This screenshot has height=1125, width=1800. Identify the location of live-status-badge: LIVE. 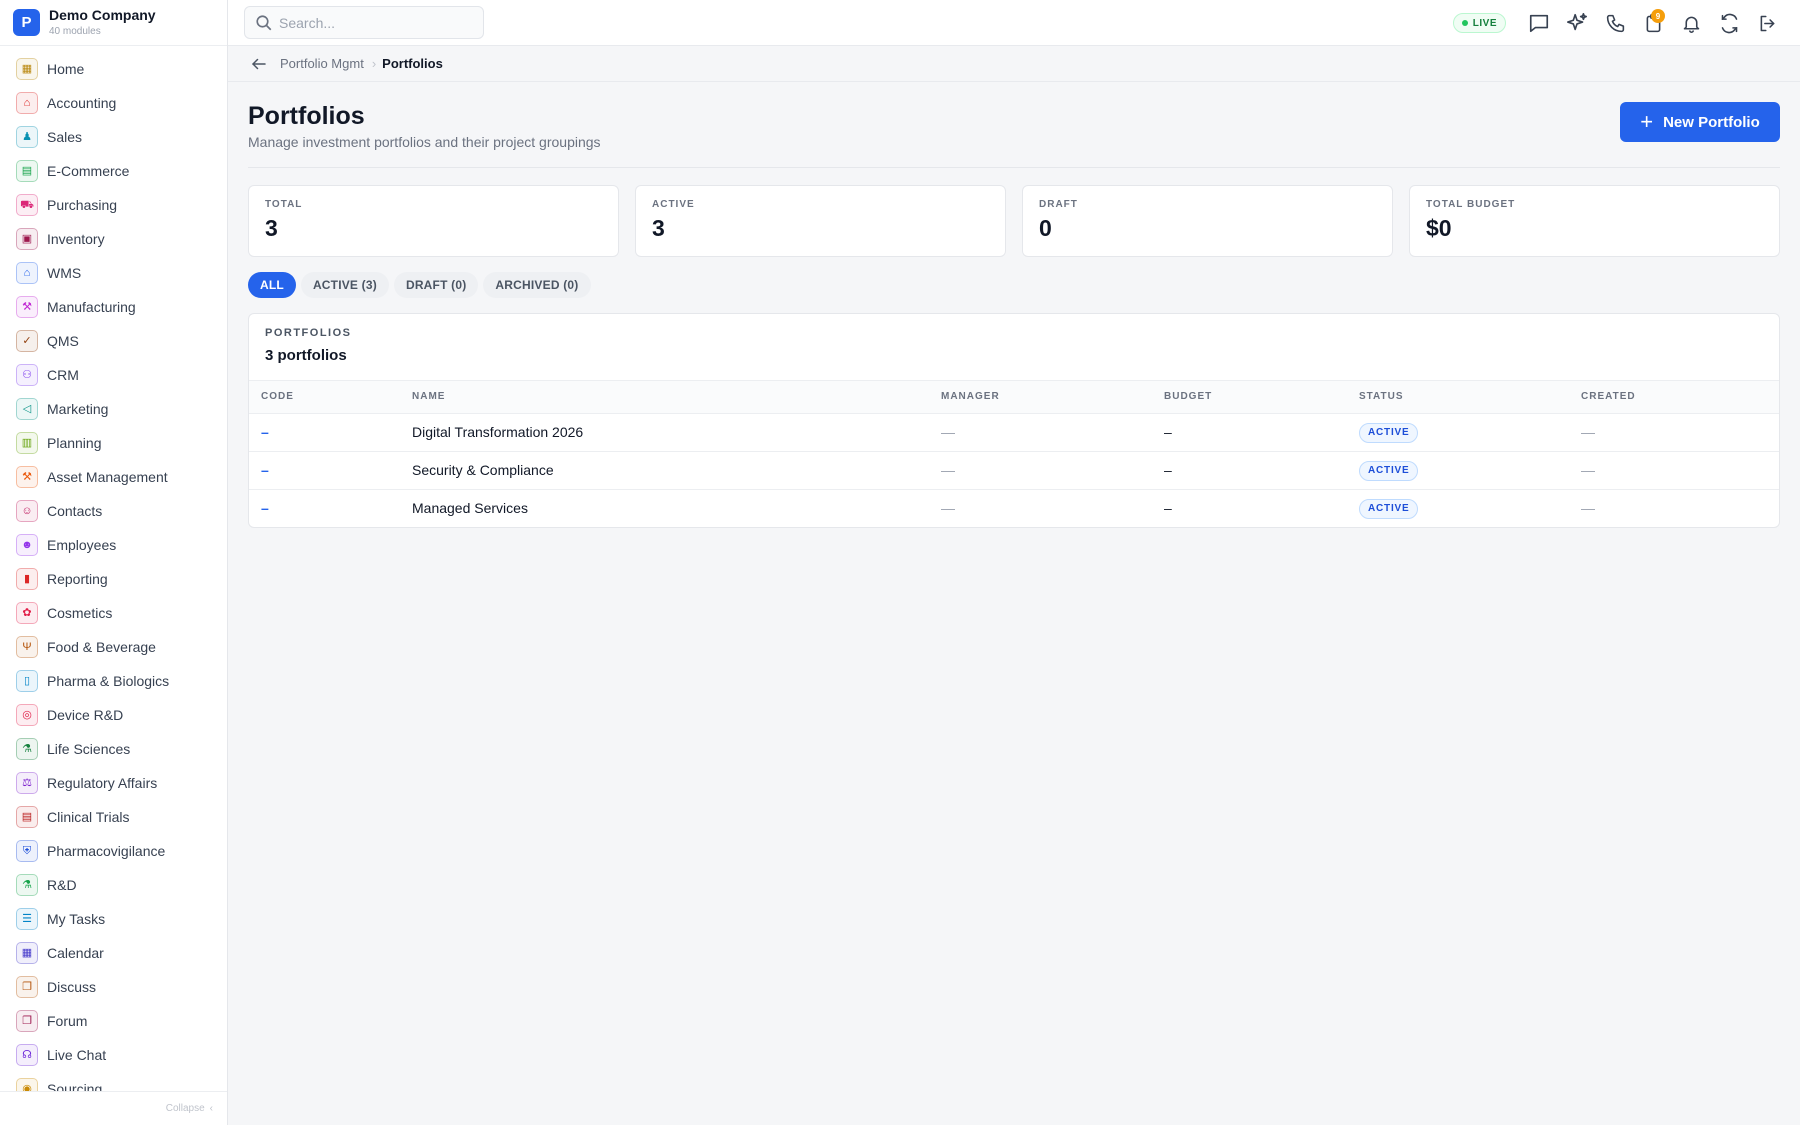
(1479, 23).